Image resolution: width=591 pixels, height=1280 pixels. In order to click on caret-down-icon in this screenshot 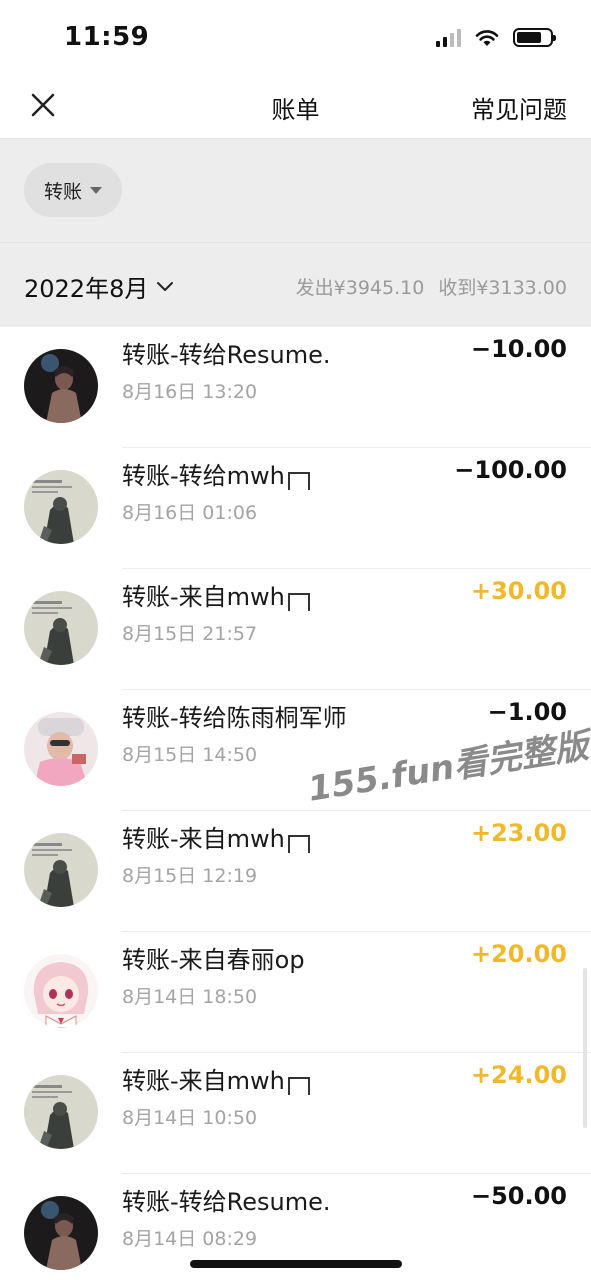, I will do `click(96, 190)`.